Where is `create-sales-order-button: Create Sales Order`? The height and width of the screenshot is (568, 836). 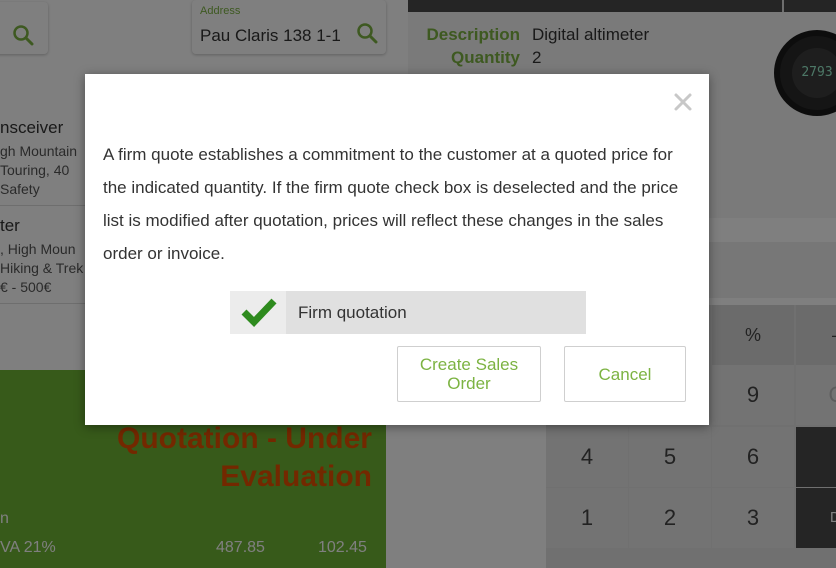 create-sales-order-button: Create Sales Order is located at coordinates (469, 374).